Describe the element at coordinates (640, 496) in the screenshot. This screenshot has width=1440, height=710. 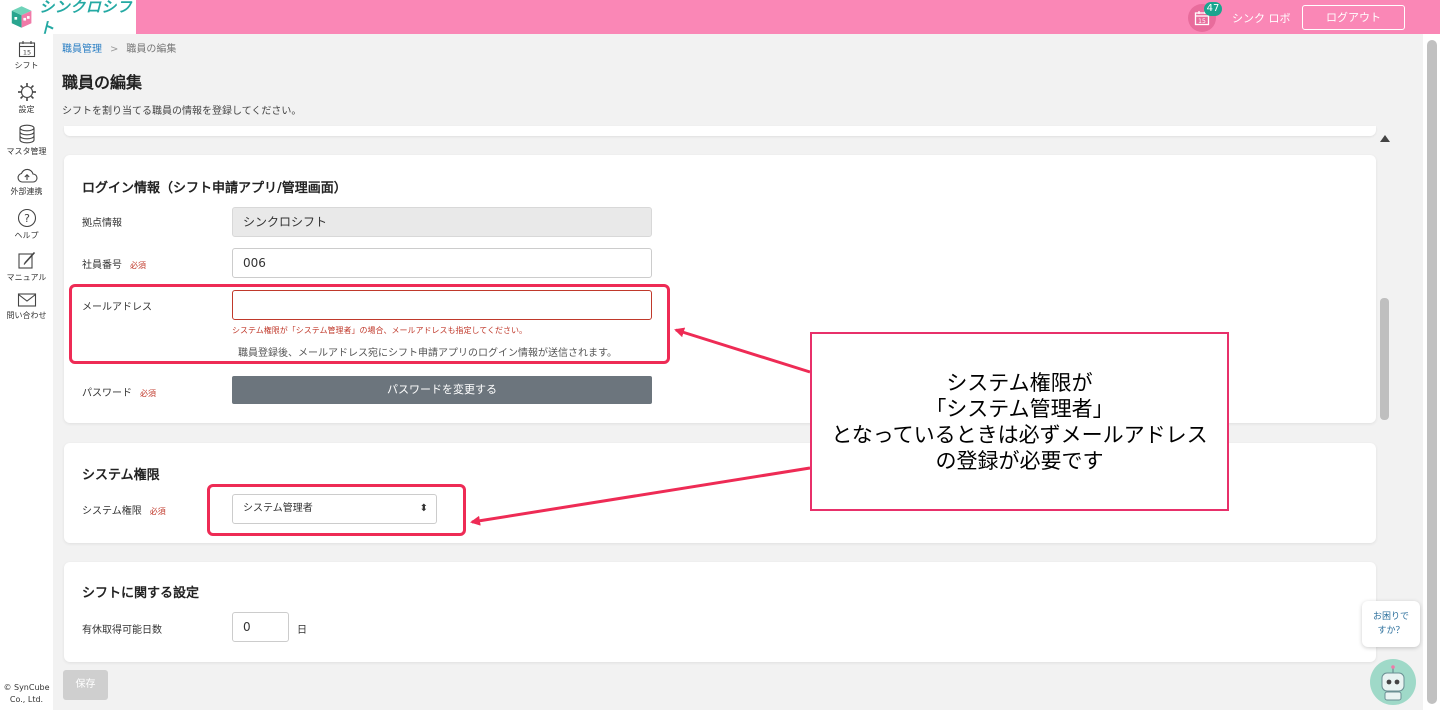
I see `arrow-to-permission` at that location.